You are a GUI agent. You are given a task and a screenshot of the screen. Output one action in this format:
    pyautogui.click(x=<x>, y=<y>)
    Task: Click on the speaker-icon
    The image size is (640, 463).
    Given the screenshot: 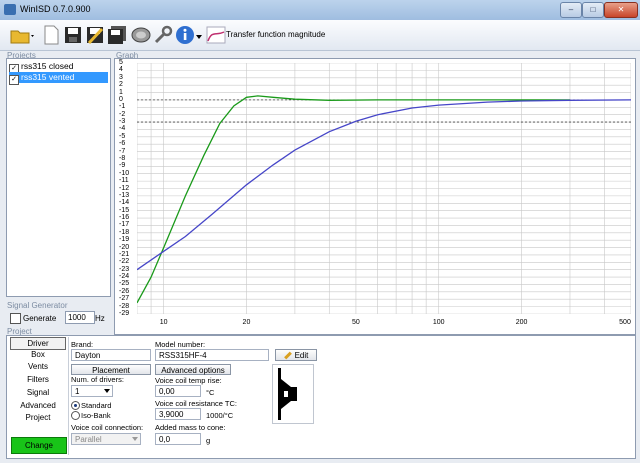 What is the action you would take?
    pyautogui.click(x=287, y=394)
    